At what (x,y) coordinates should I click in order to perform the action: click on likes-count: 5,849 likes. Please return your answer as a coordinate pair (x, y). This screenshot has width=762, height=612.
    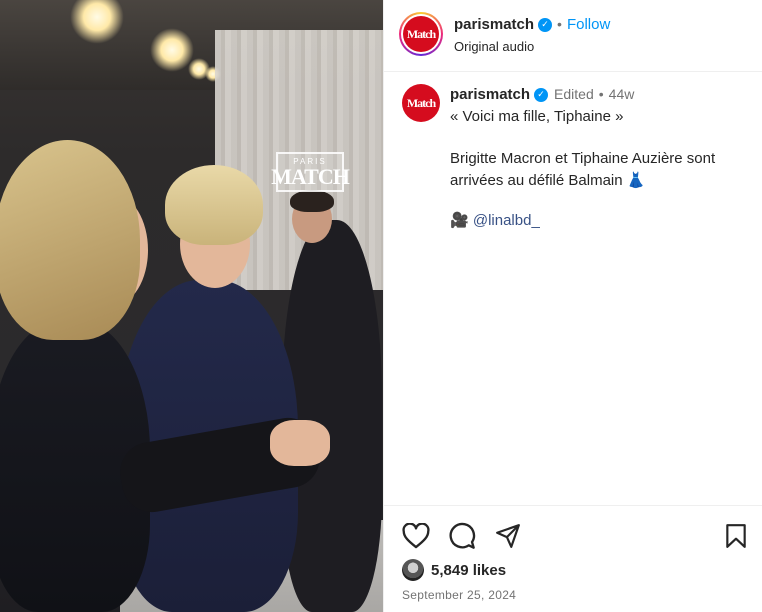
    Looking at the image, I should click on (468, 570).